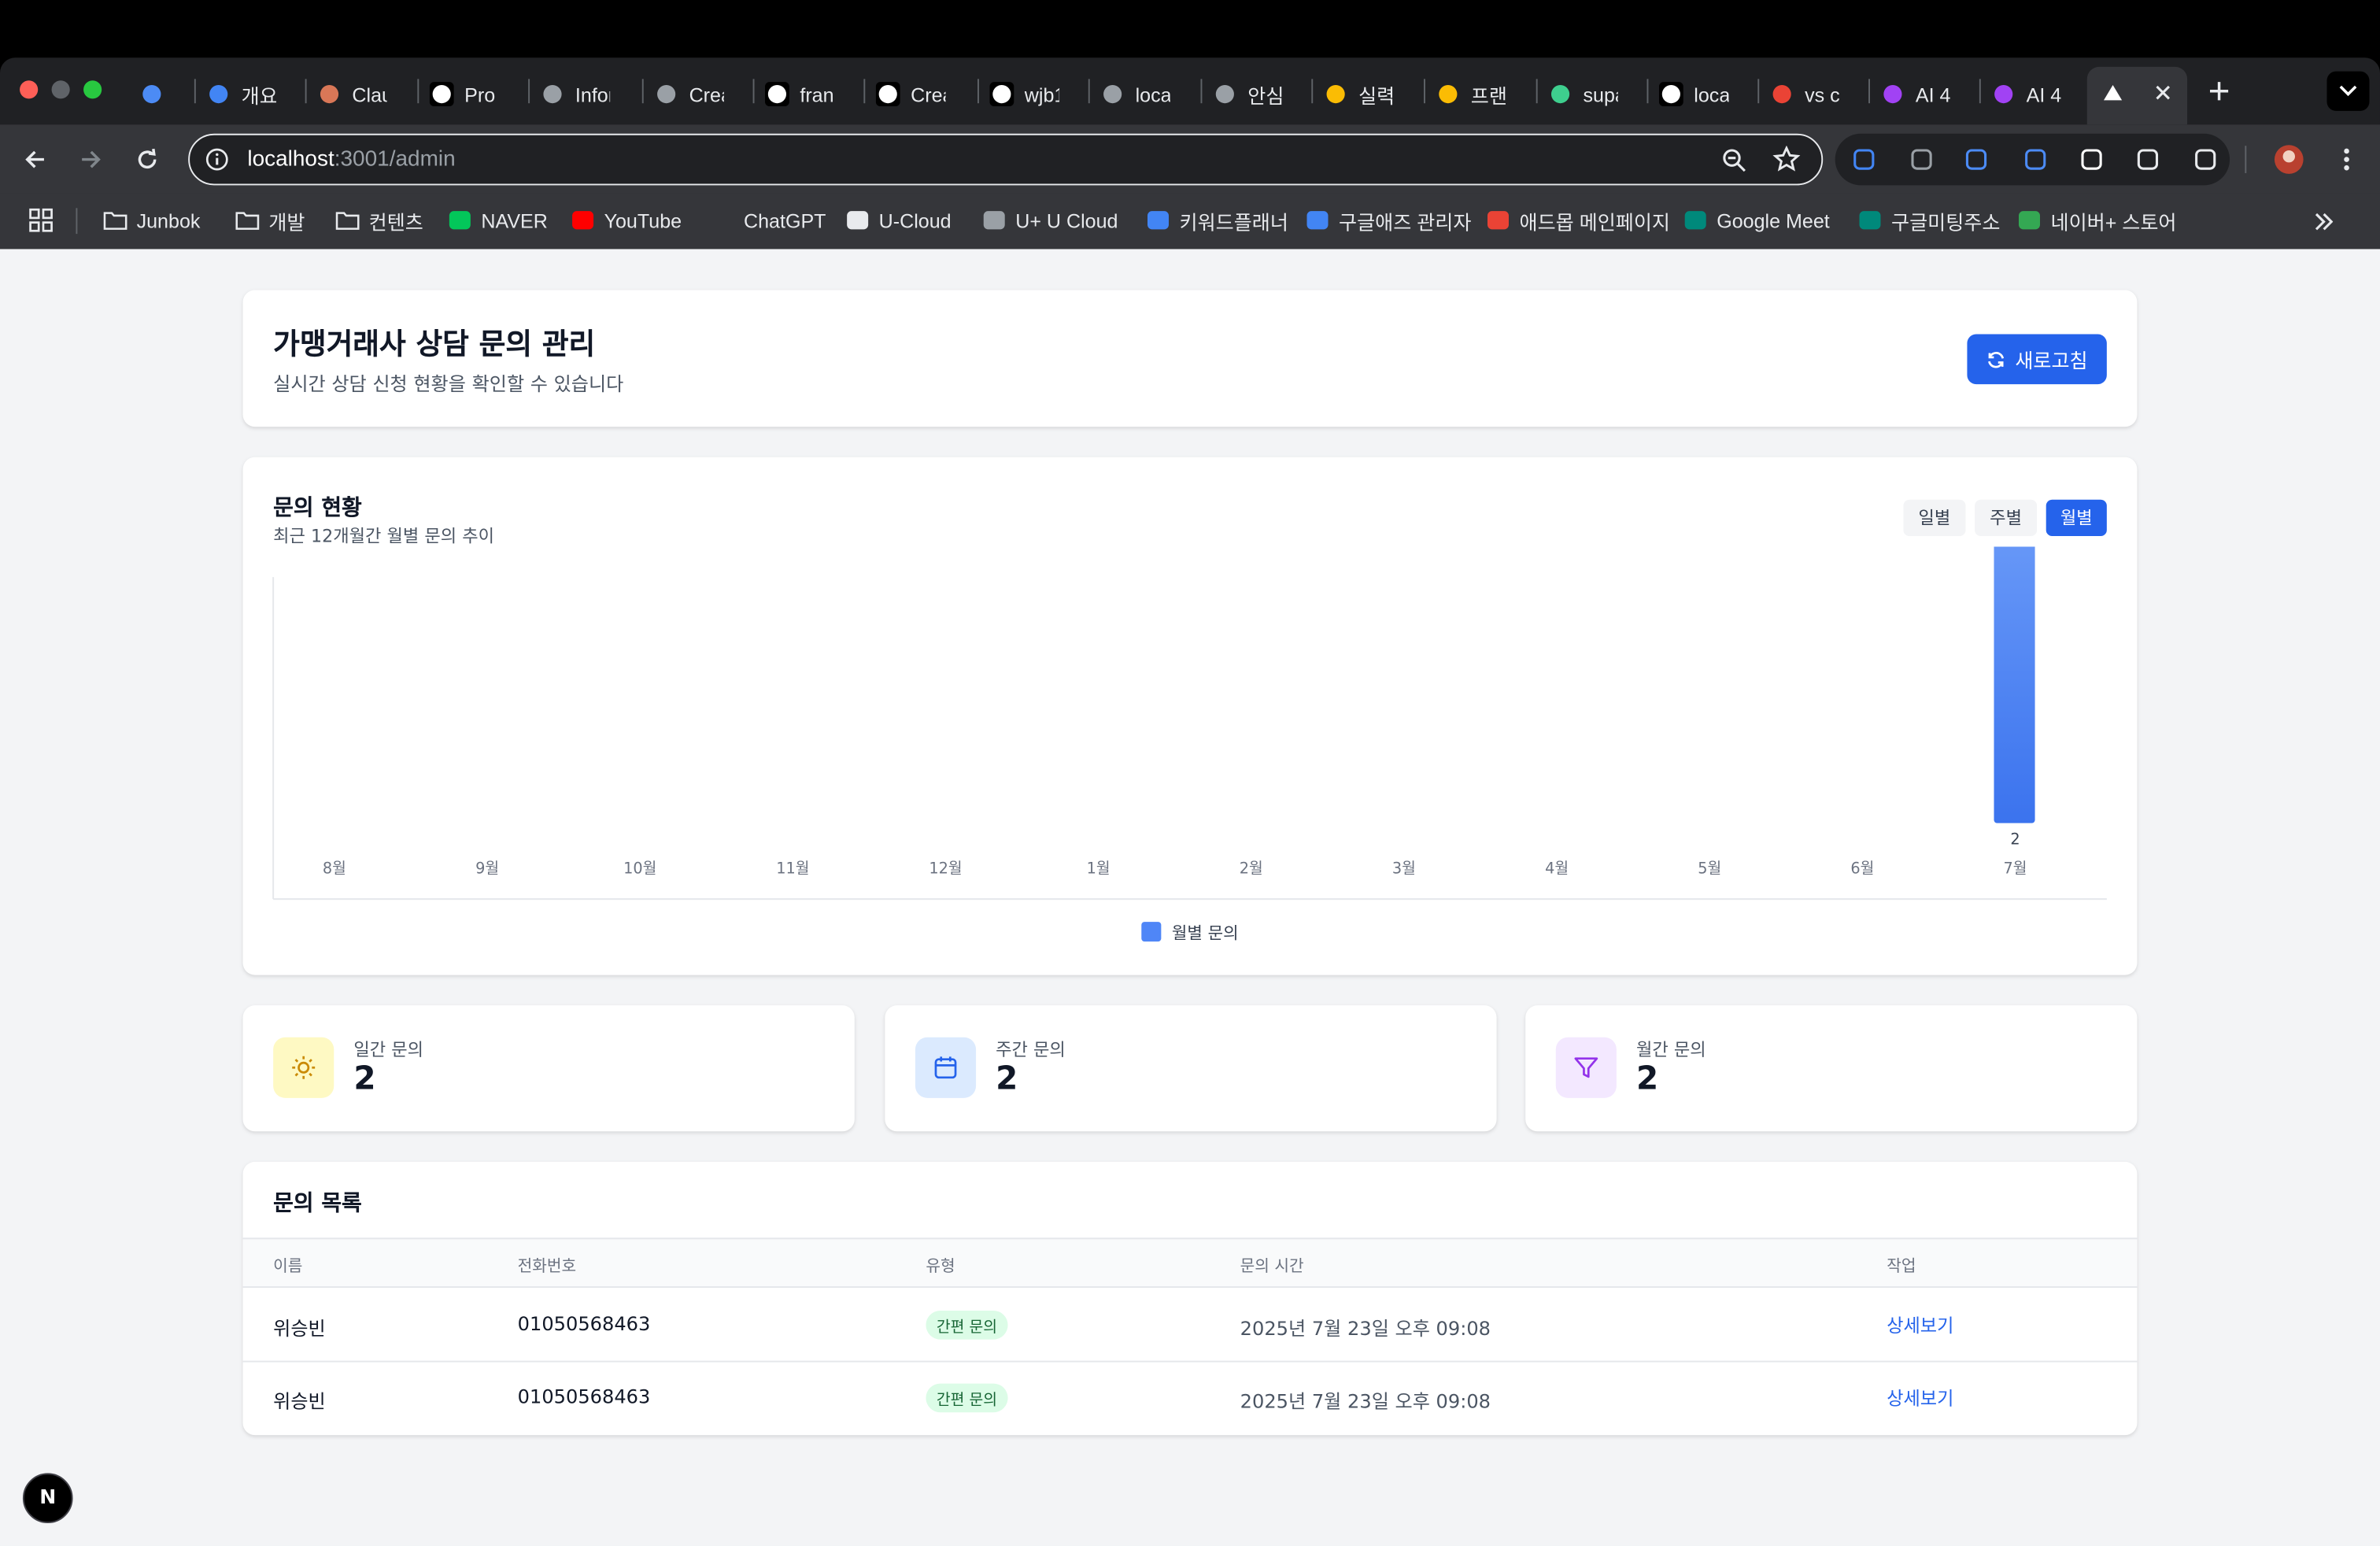 This screenshot has width=2380, height=1546. Describe the element at coordinates (799, 94) in the screenshot. I see `browser-tab: fran` at that location.